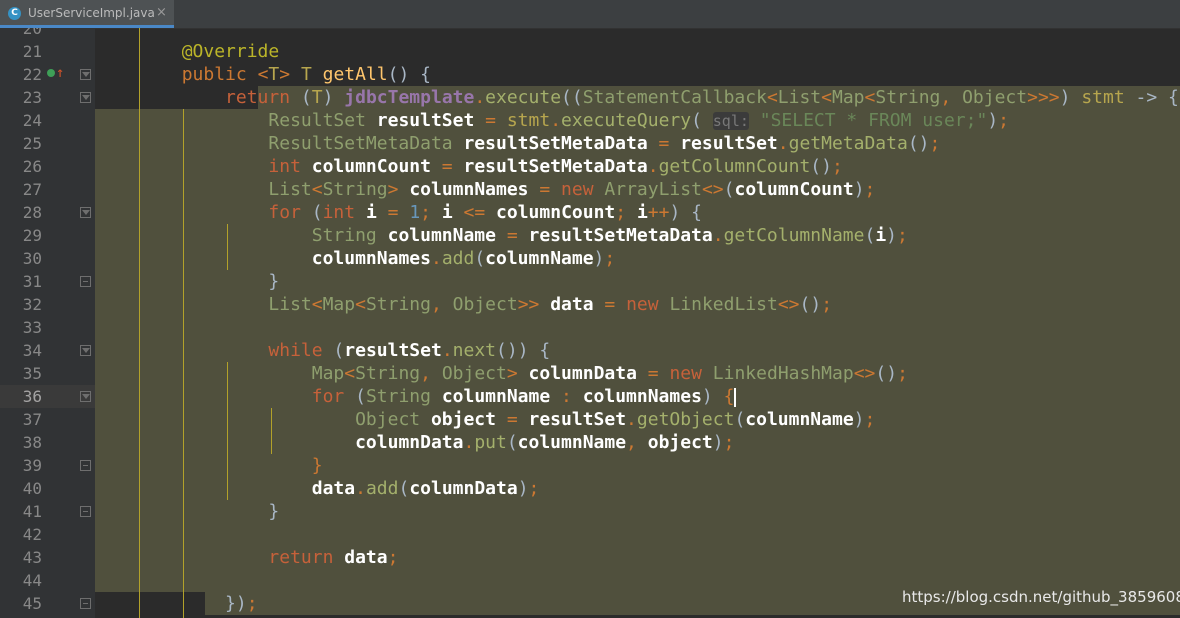  What do you see at coordinates (47, 396) in the screenshot?
I see `gutter-line: 36` at bounding box center [47, 396].